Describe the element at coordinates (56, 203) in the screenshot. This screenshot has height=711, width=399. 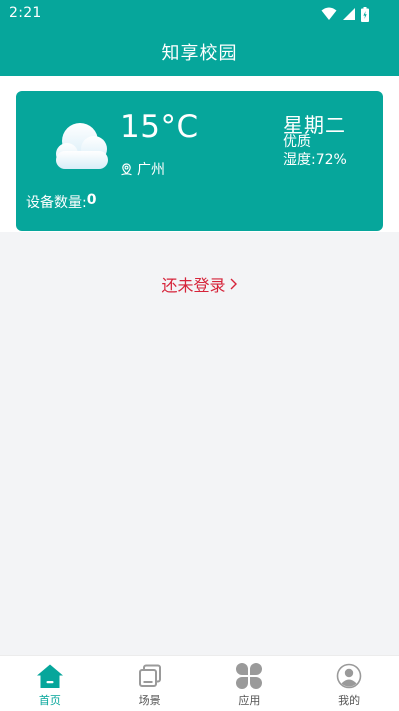
I see `device-count-label: 设备数量:` at that location.